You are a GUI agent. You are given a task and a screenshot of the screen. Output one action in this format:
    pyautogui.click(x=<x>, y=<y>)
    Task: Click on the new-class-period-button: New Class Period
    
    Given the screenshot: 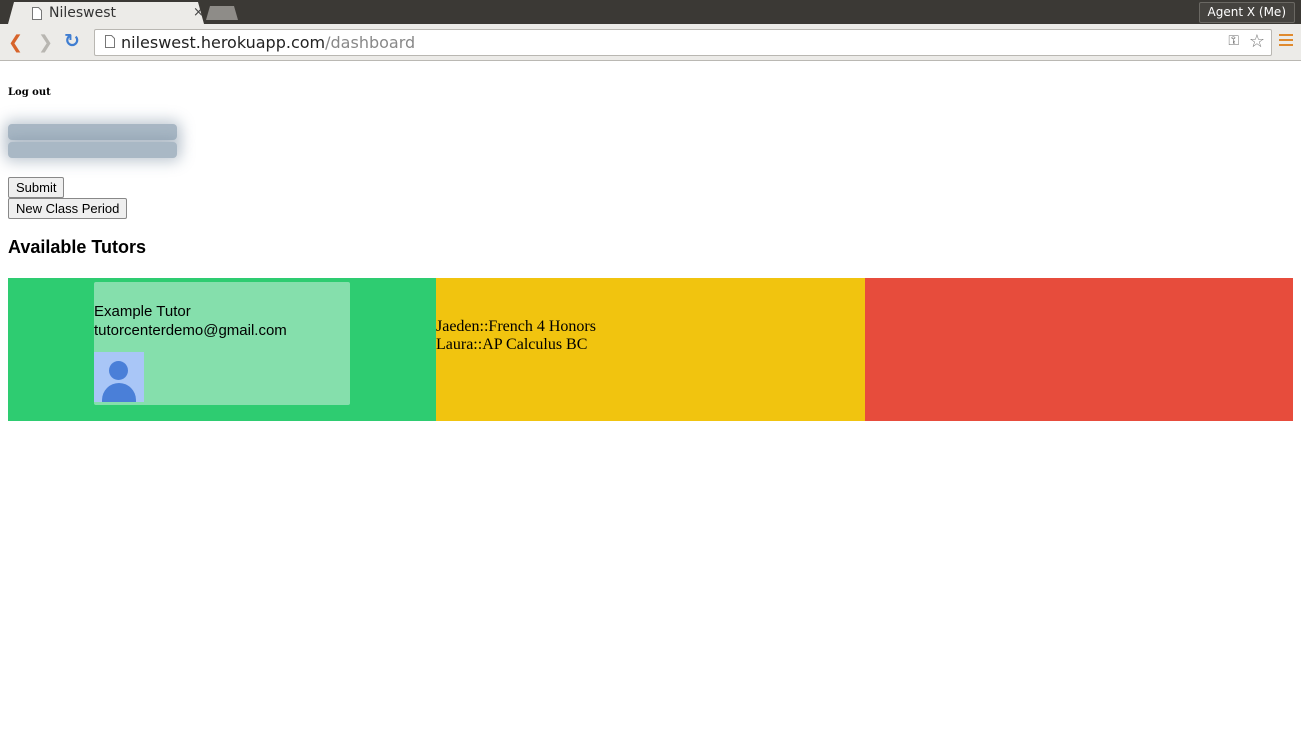 What is the action you would take?
    pyautogui.click(x=68, y=208)
    